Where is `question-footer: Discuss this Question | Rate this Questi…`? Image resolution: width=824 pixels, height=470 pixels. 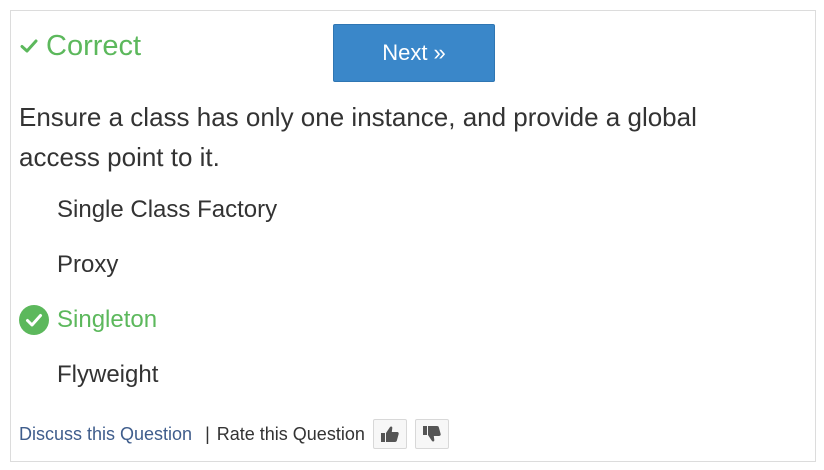
question-footer: Discuss this Question | Rate this Questi… is located at coordinates (234, 434).